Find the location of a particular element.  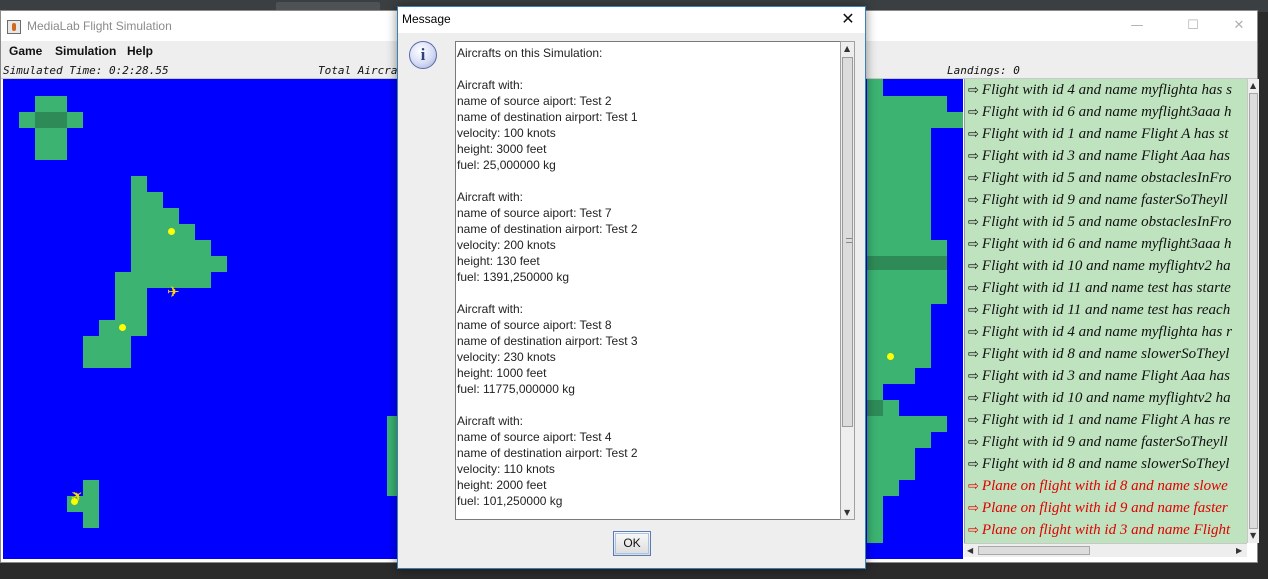

message-vscroll-thumb is located at coordinates (847, 242).